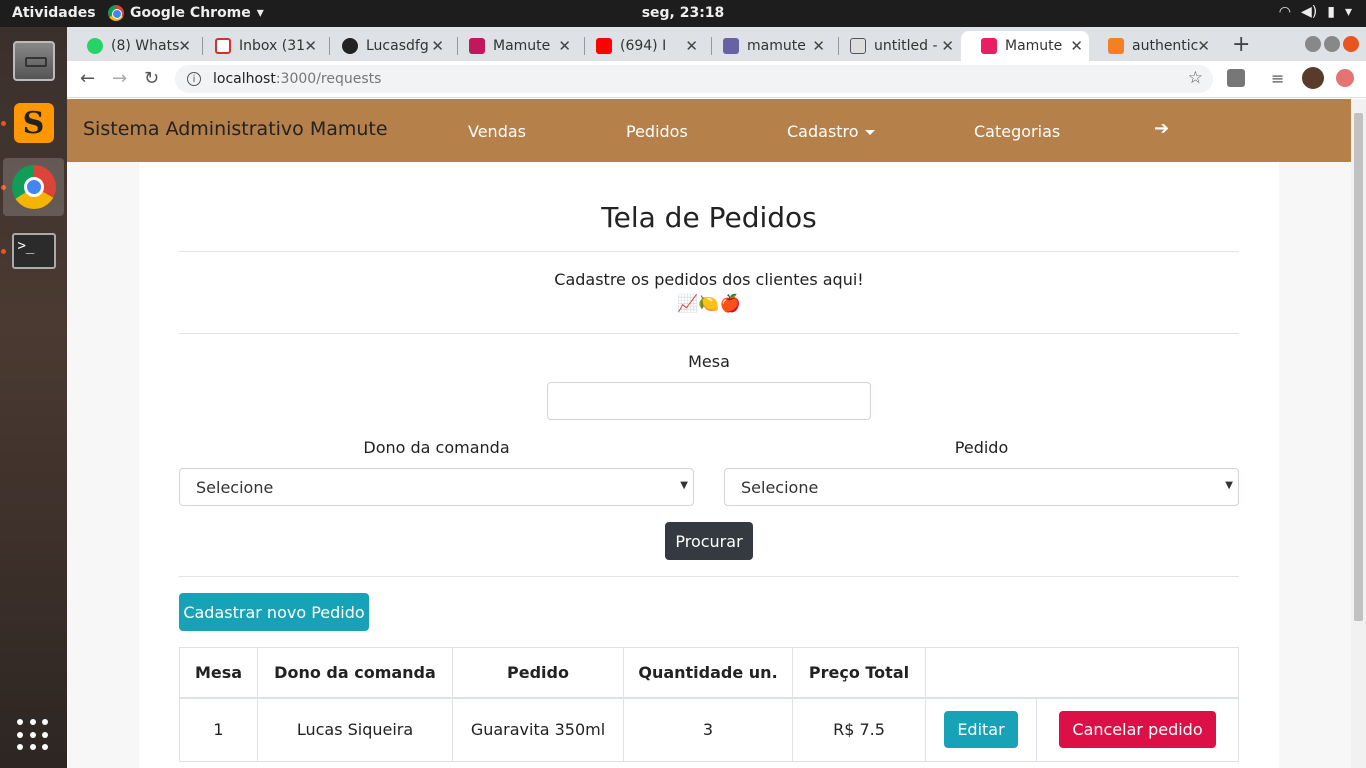  I want to click on avatar, so click(1313, 78).